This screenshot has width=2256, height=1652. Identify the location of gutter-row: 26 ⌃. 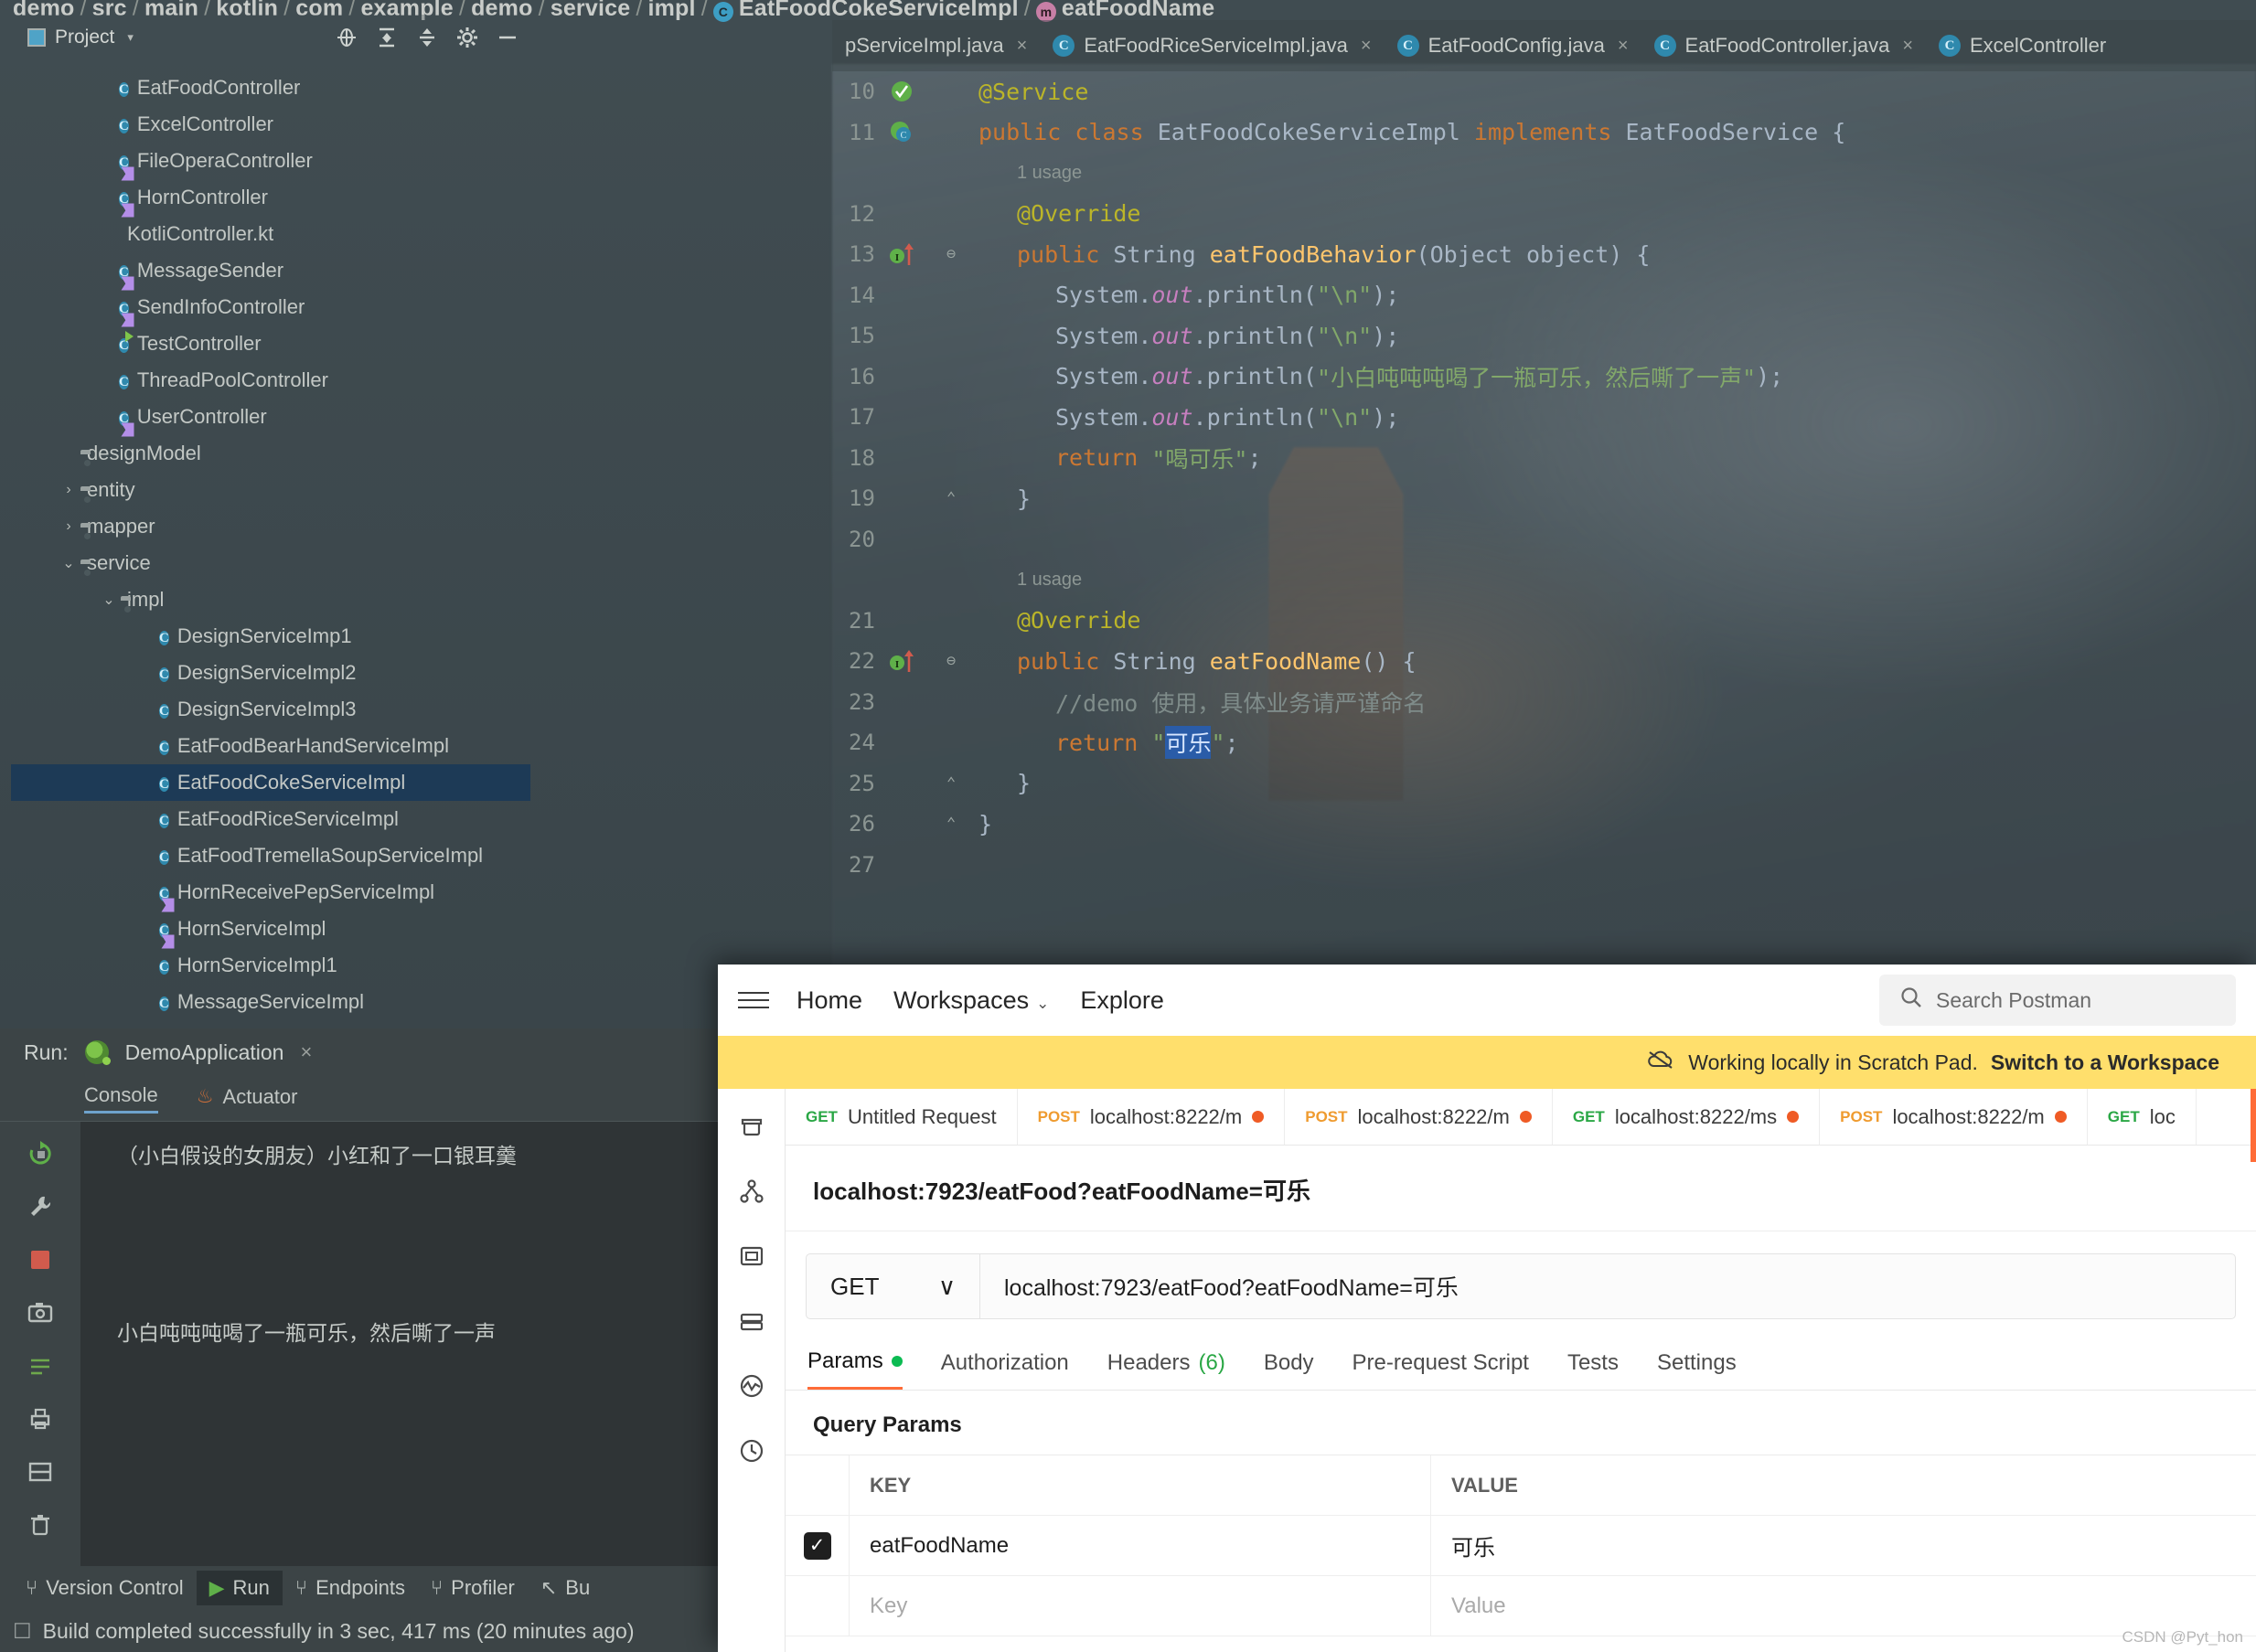
(905, 824).